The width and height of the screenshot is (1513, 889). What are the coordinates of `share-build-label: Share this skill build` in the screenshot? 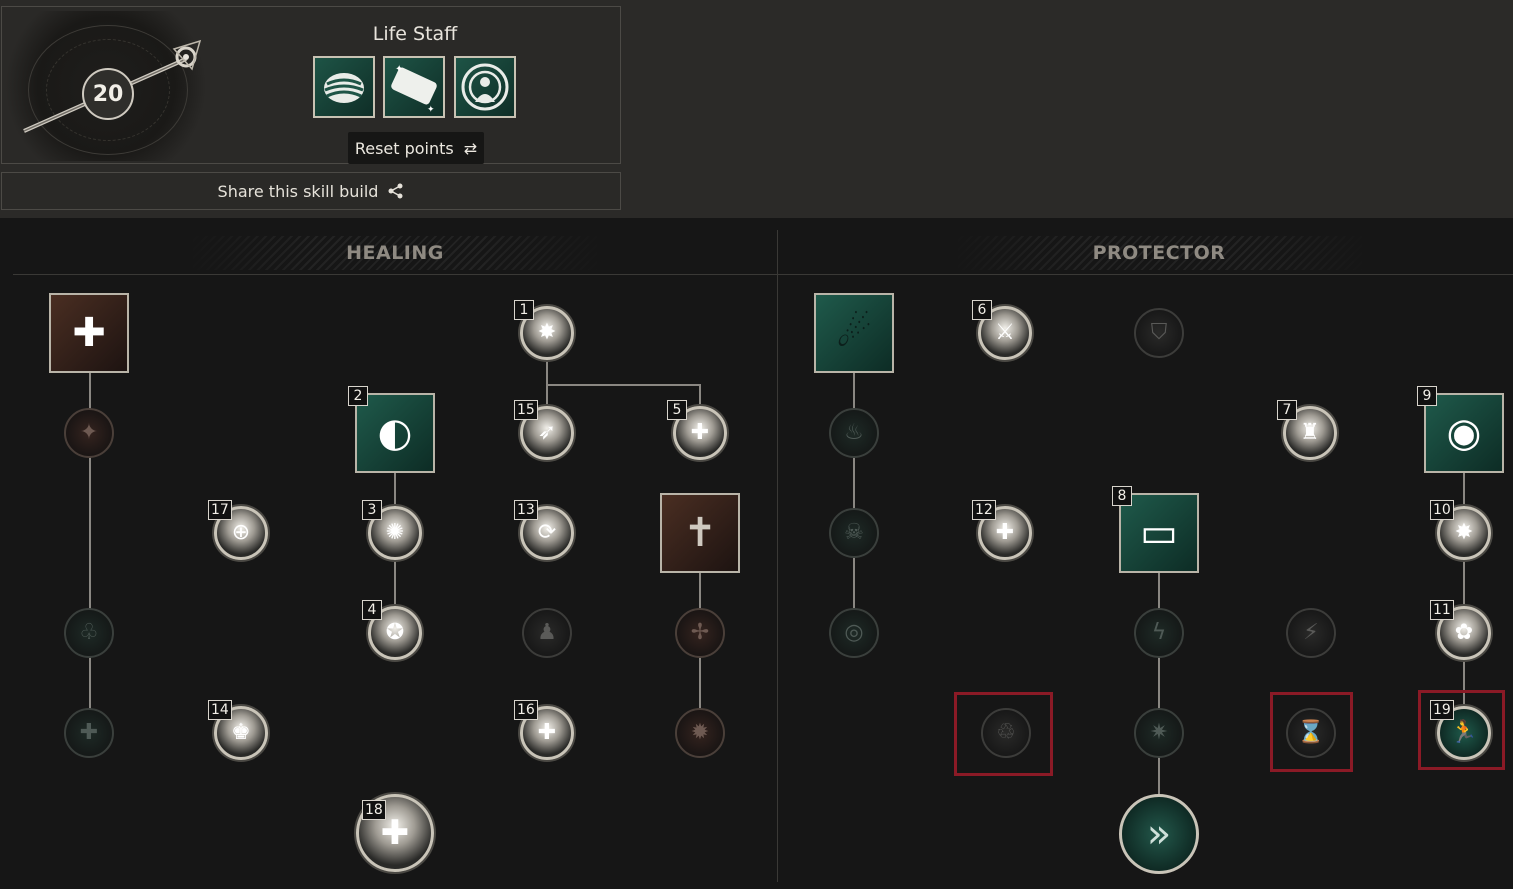 It's located at (298, 191).